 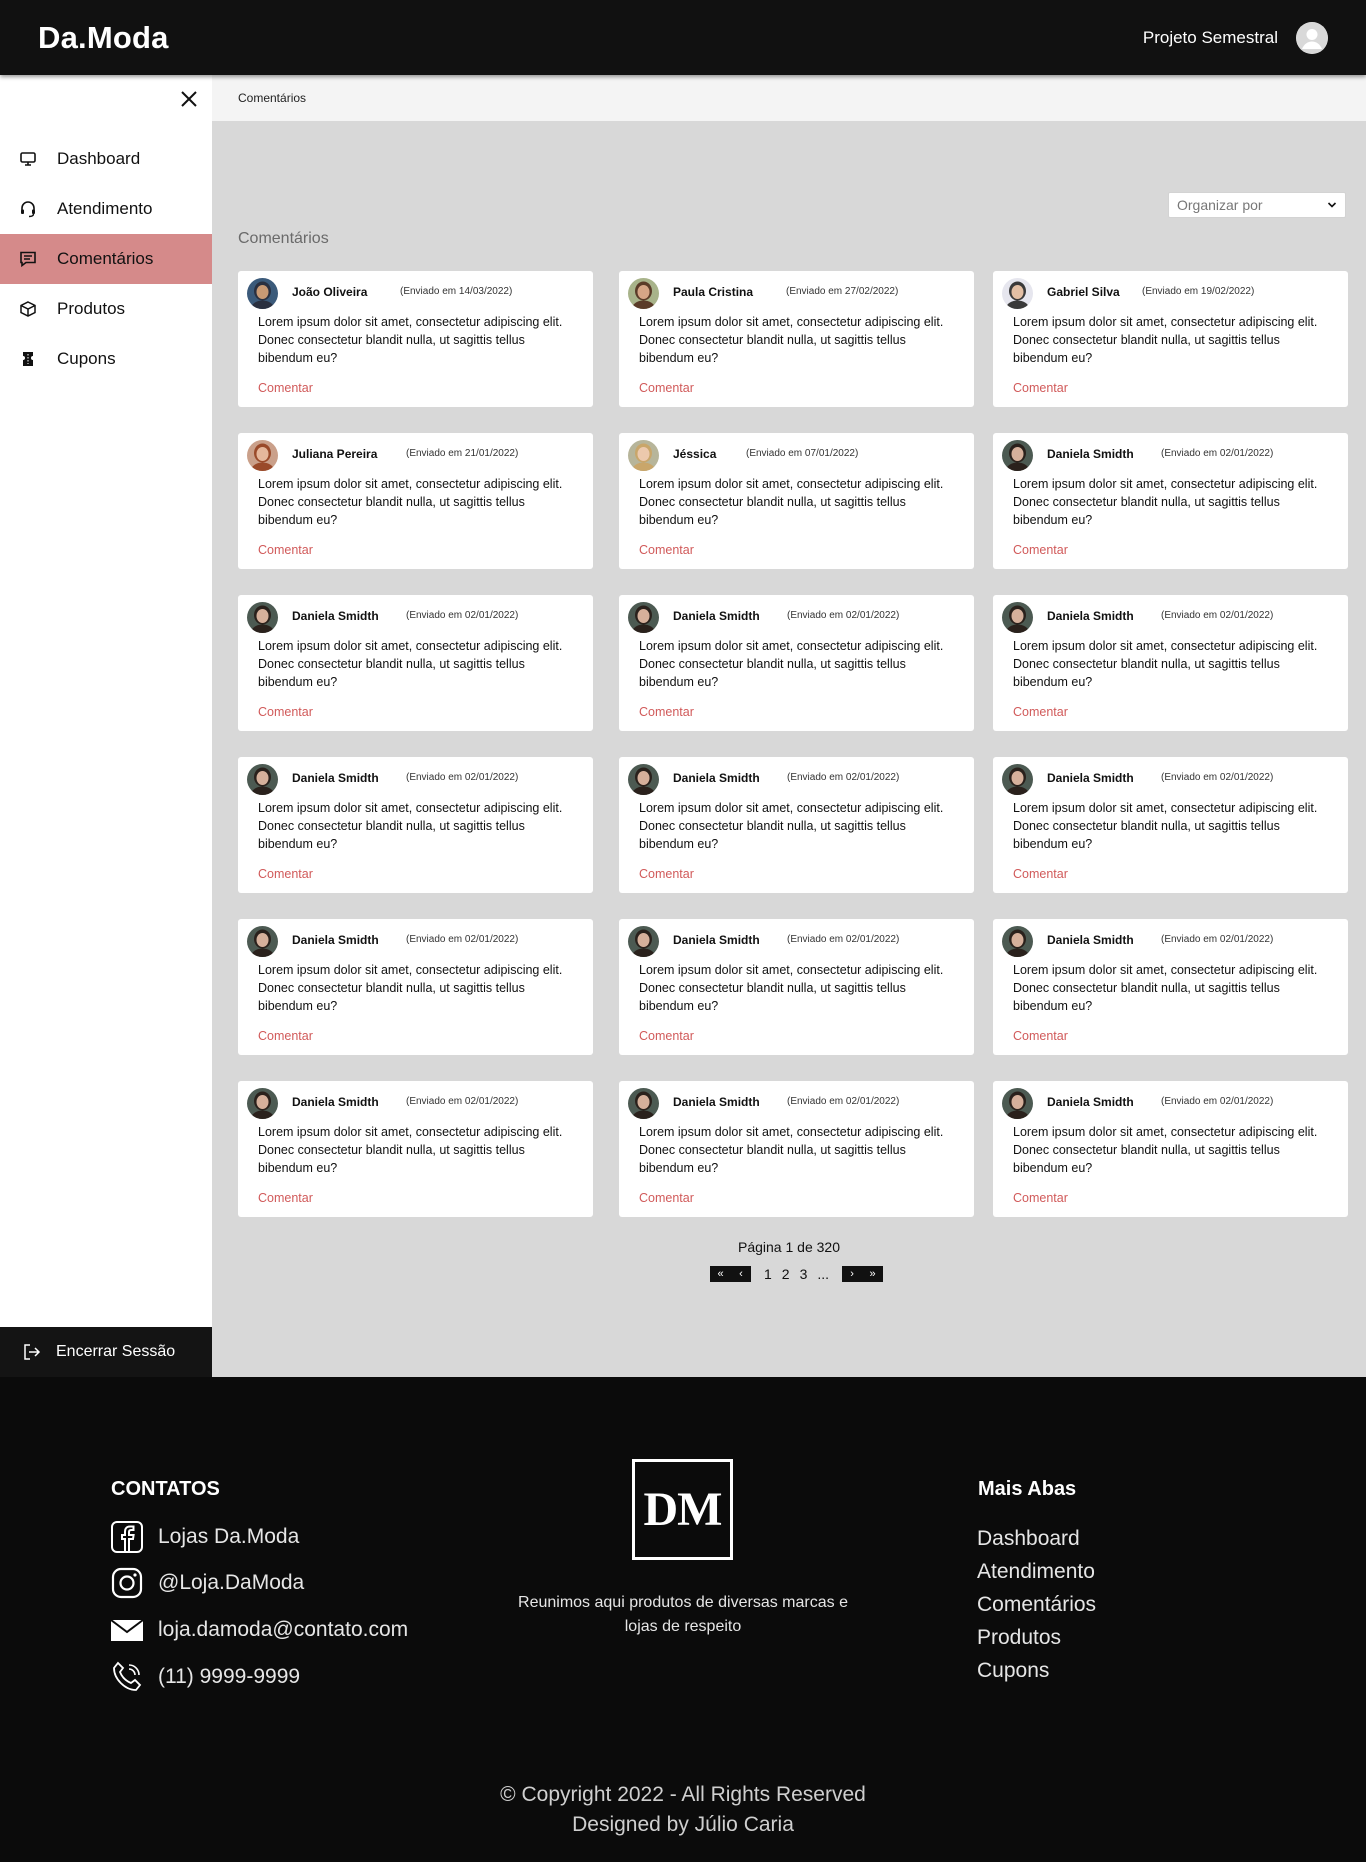 What do you see at coordinates (873, 1274) in the screenshot?
I see `last-page-button: »` at bounding box center [873, 1274].